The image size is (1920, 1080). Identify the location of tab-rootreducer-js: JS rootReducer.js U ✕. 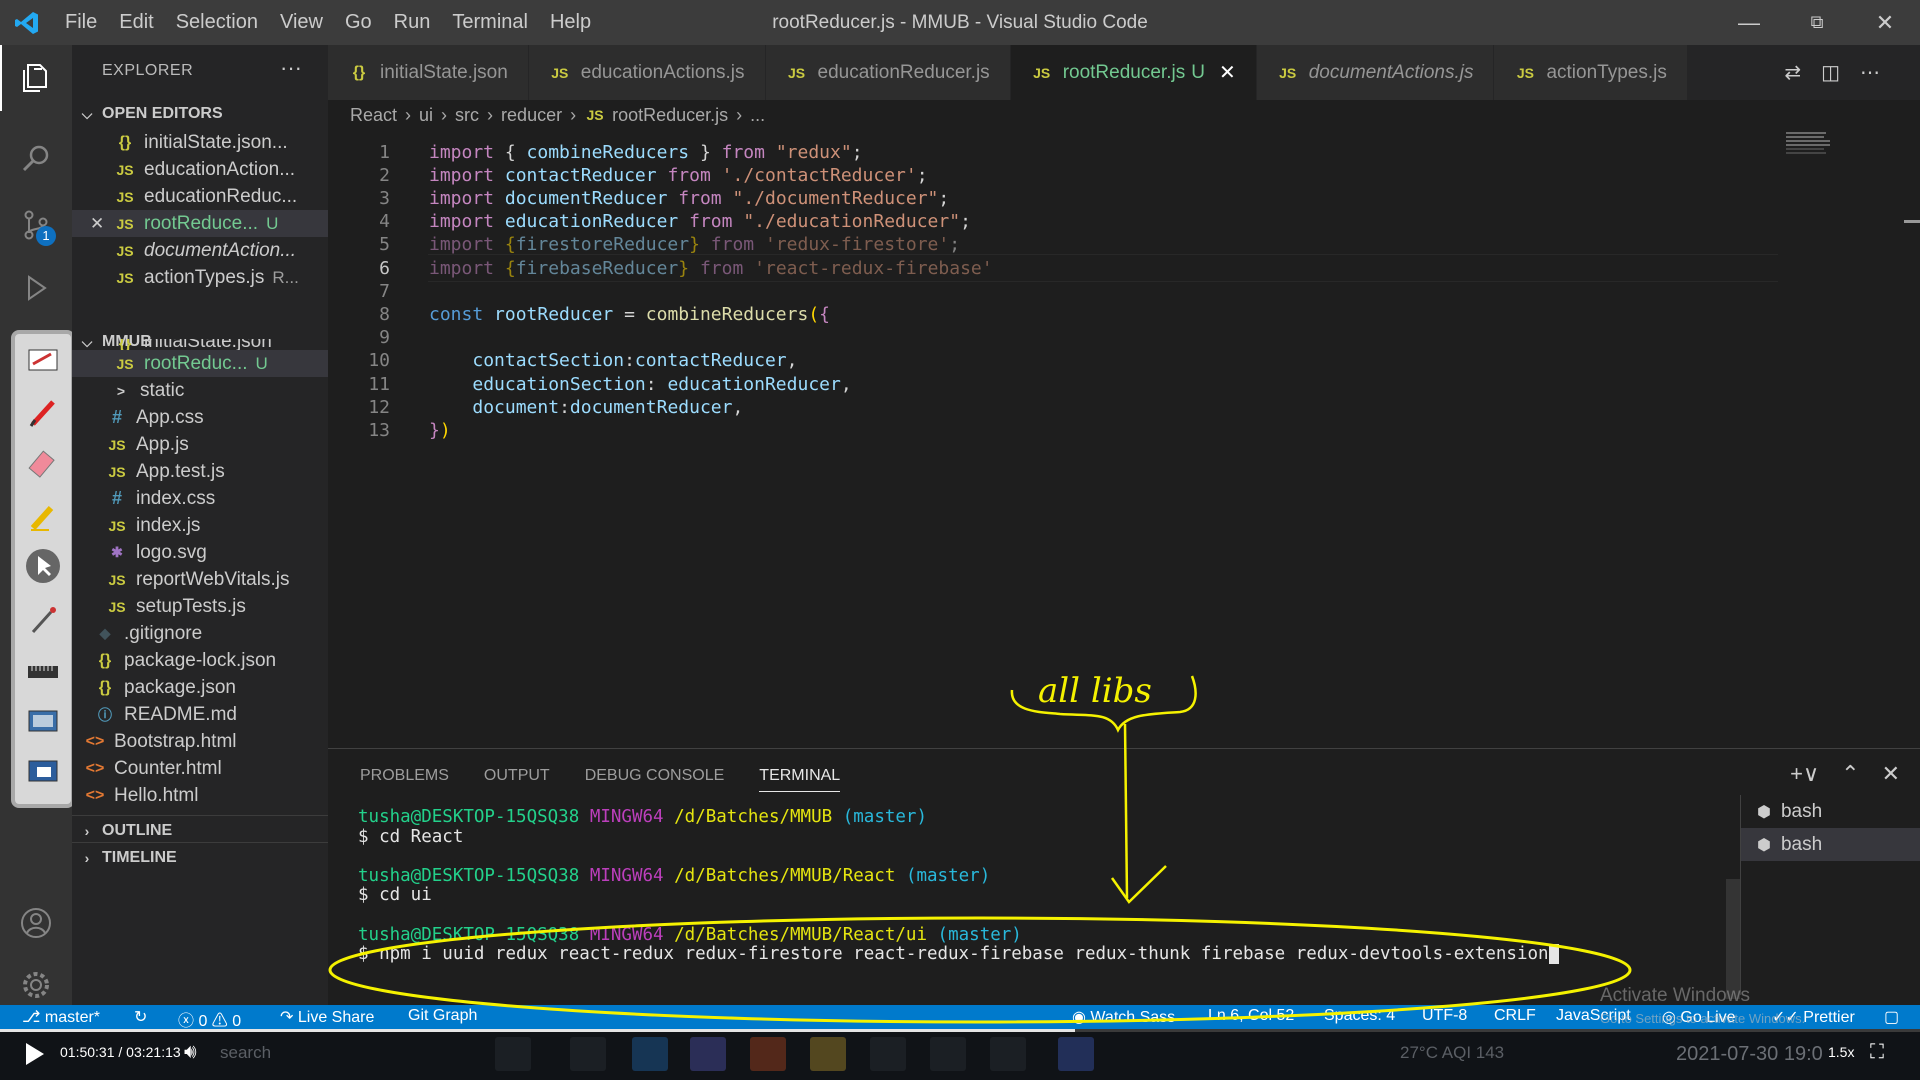
(1133, 72).